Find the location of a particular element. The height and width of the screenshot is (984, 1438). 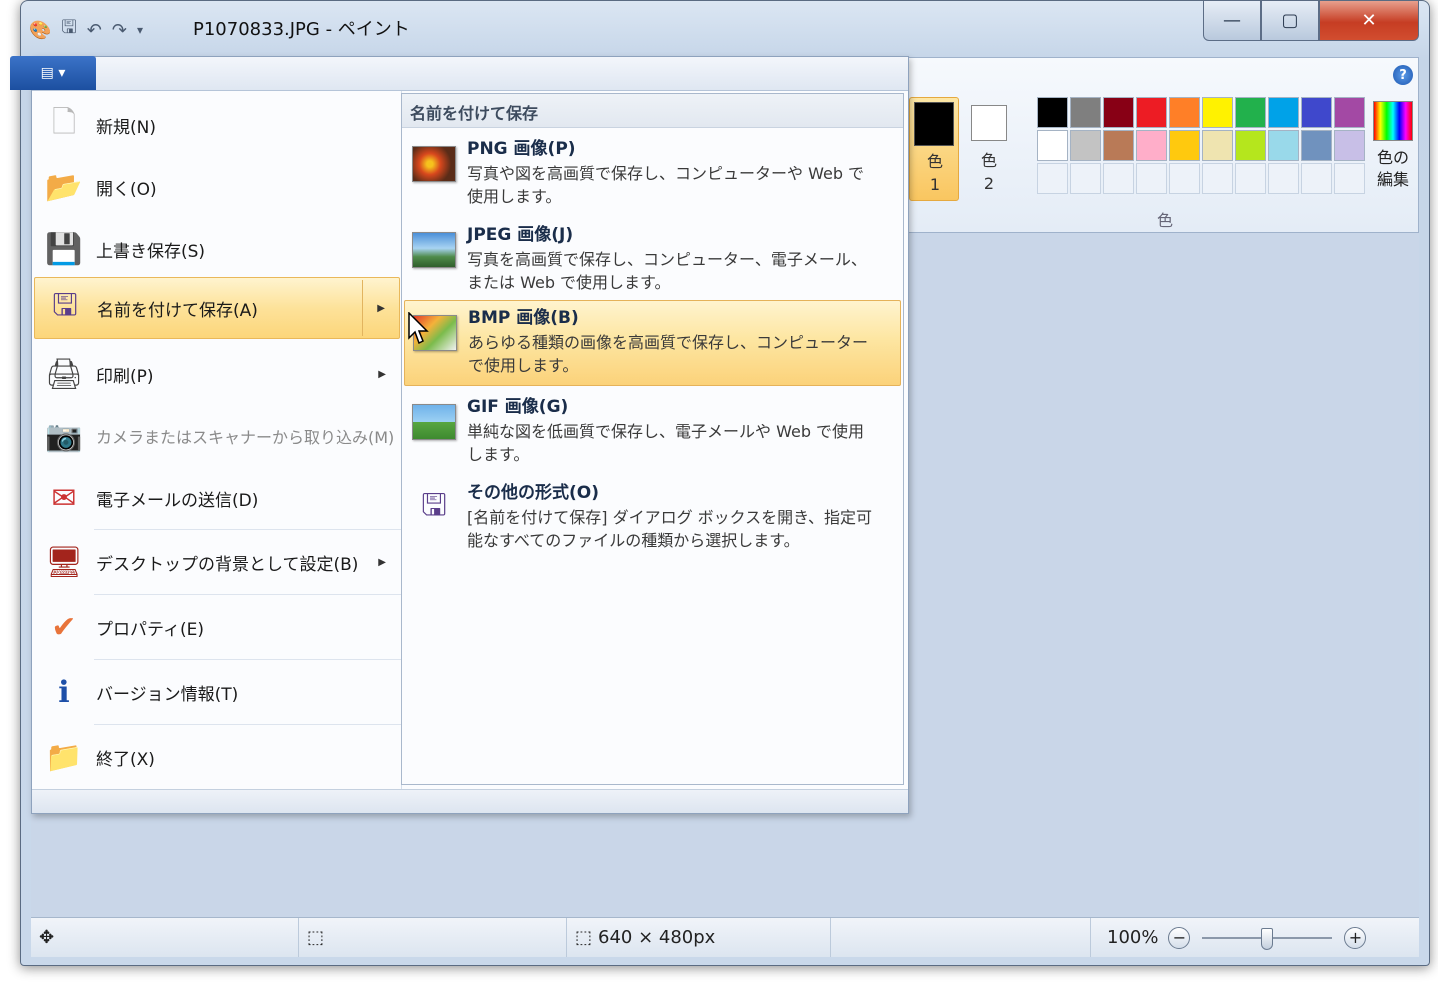

selection-icon: ⬚ is located at coordinates (316, 937).